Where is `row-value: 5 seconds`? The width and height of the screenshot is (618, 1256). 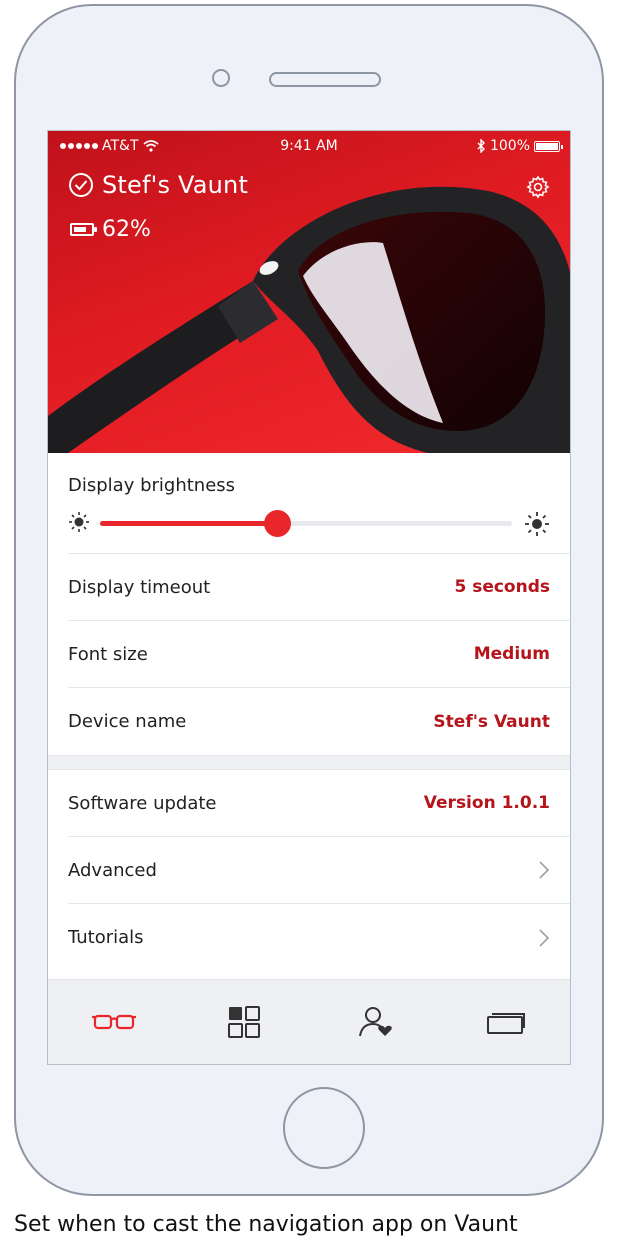 row-value: 5 seconds is located at coordinates (502, 587).